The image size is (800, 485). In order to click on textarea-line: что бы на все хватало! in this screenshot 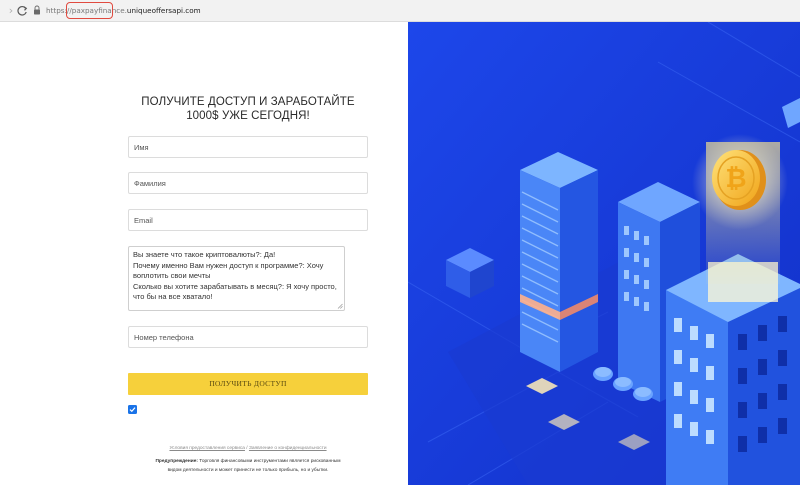, I will do `click(173, 296)`.